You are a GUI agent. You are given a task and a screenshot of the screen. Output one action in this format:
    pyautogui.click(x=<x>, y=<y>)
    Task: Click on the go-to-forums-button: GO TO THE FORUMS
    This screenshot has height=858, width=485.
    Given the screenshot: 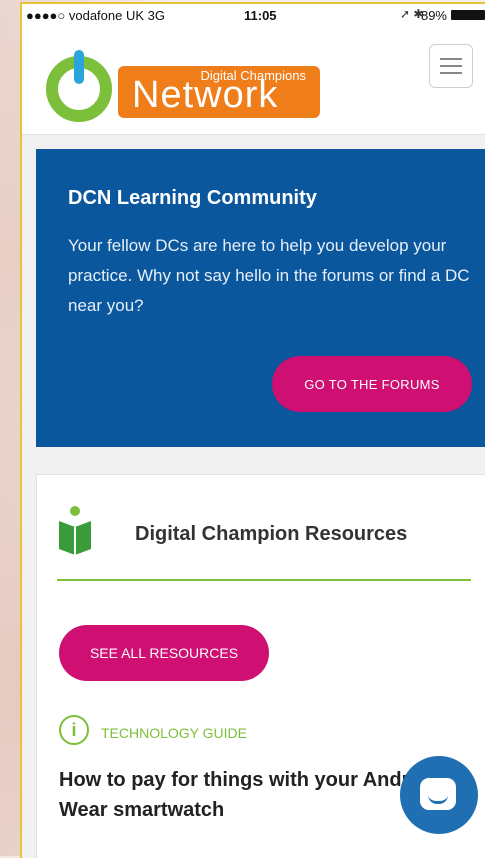 What is the action you would take?
    pyautogui.click(x=372, y=384)
    